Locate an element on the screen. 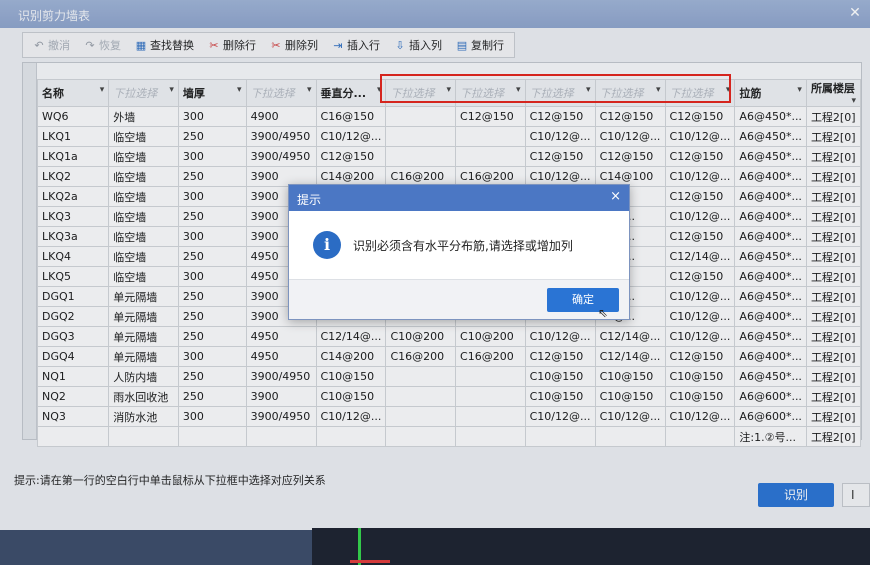 This screenshot has height=565, width=870. dialog-titlebar: 提示 × is located at coordinates (459, 198).